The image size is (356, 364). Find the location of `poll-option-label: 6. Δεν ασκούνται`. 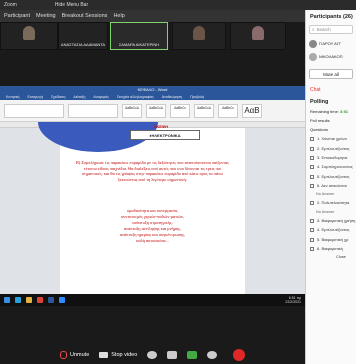

poll-option-label: 6. Δεν ασκούνται is located at coordinates (332, 186).